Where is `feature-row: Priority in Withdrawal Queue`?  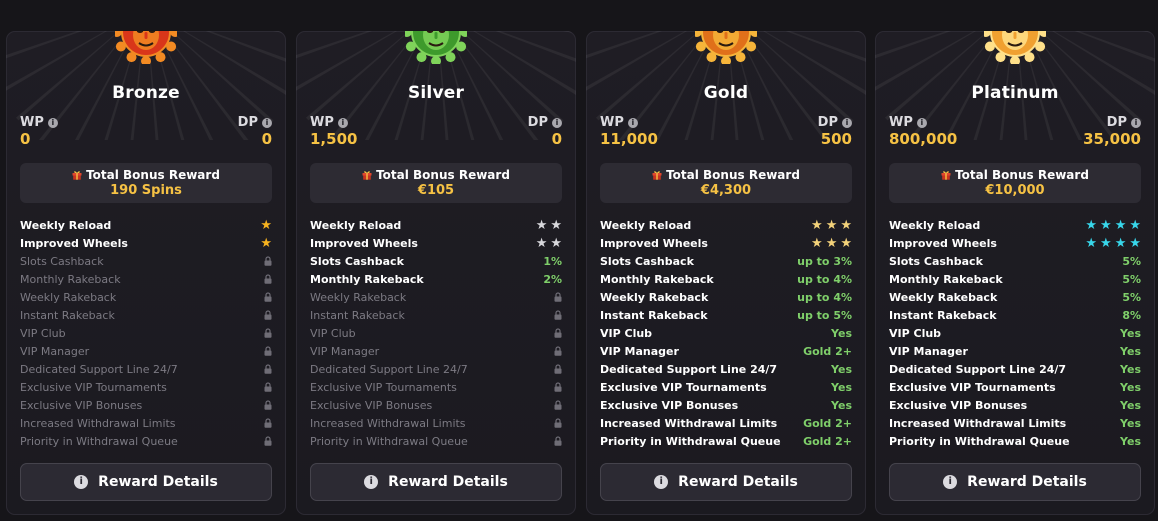 feature-row: Priority in Withdrawal Queue is located at coordinates (146, 441).